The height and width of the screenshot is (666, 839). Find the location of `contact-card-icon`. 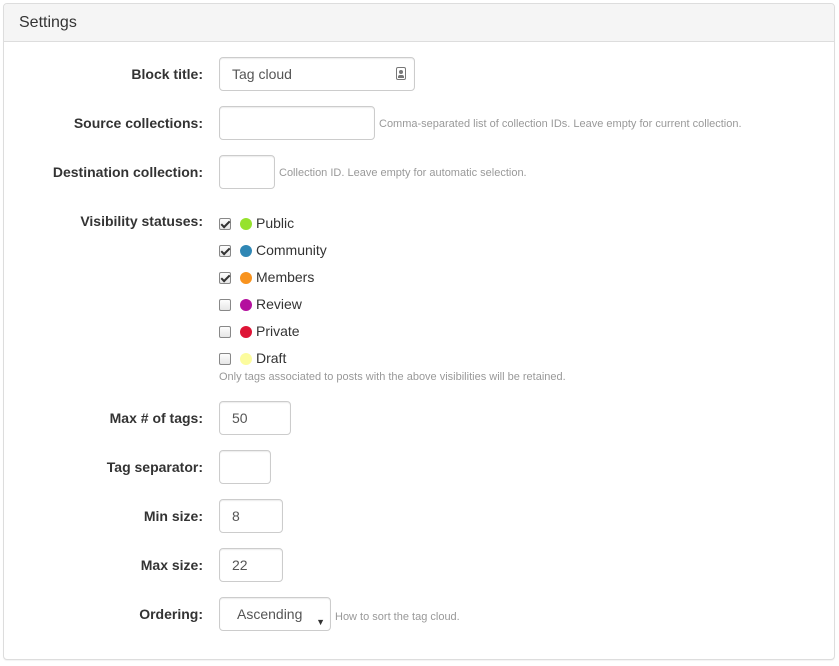

contact-card-icon is located at coordinates (401, 73).